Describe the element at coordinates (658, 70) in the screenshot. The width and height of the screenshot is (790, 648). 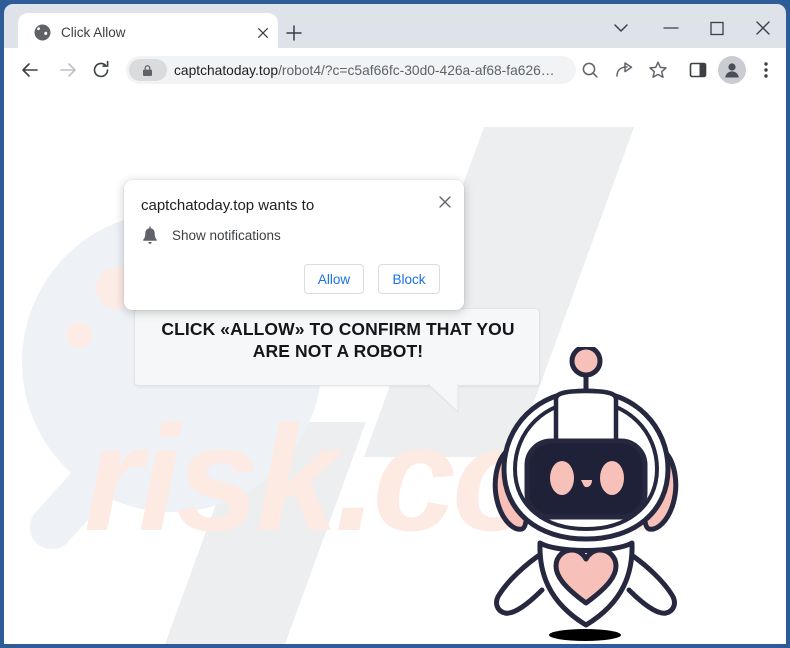
I see `star-icon` at that location.